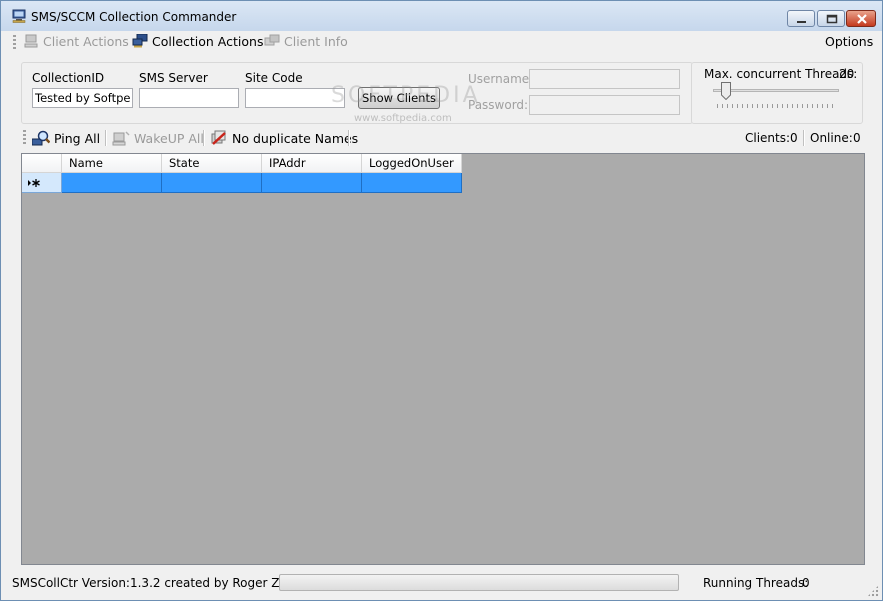 The image size is (883, 601). What do you see at coordinates (274, 78) in the screenshot?
I see `site-code-label: Site Code` at bounding box center [274, 78].